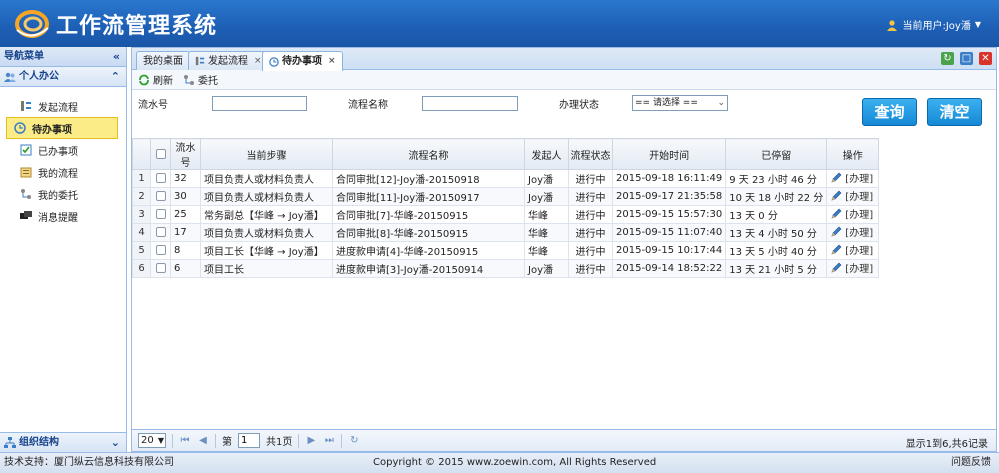 Image resolution: width=999 pixels, height=473 pixels. What do you see at coordinates (669, 268) in the screenshot?
I see `cell-start: 2015-09-14 18:52:22` at bounding box center [669, 268].